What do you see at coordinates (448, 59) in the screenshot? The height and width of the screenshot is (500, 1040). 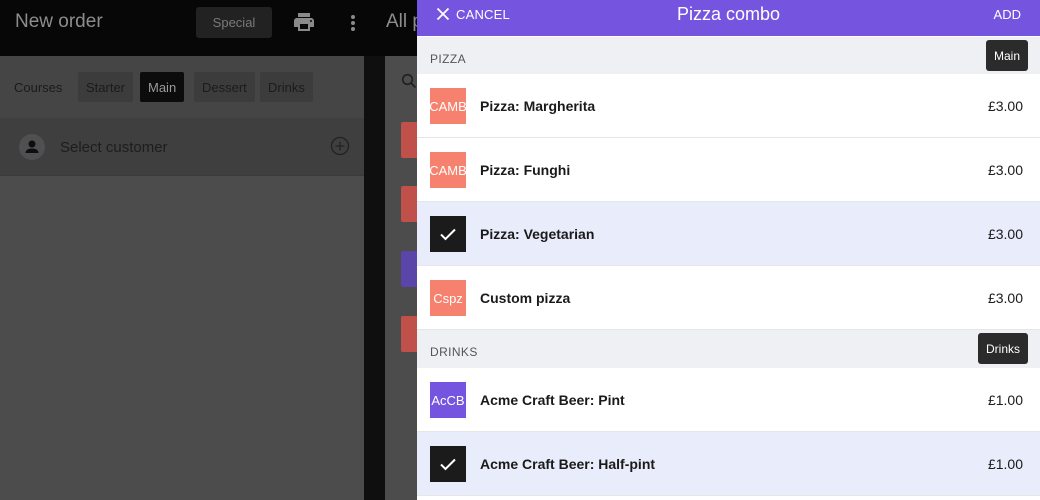 I see `section-label: PIZZA` at bounding box center [448, 59].